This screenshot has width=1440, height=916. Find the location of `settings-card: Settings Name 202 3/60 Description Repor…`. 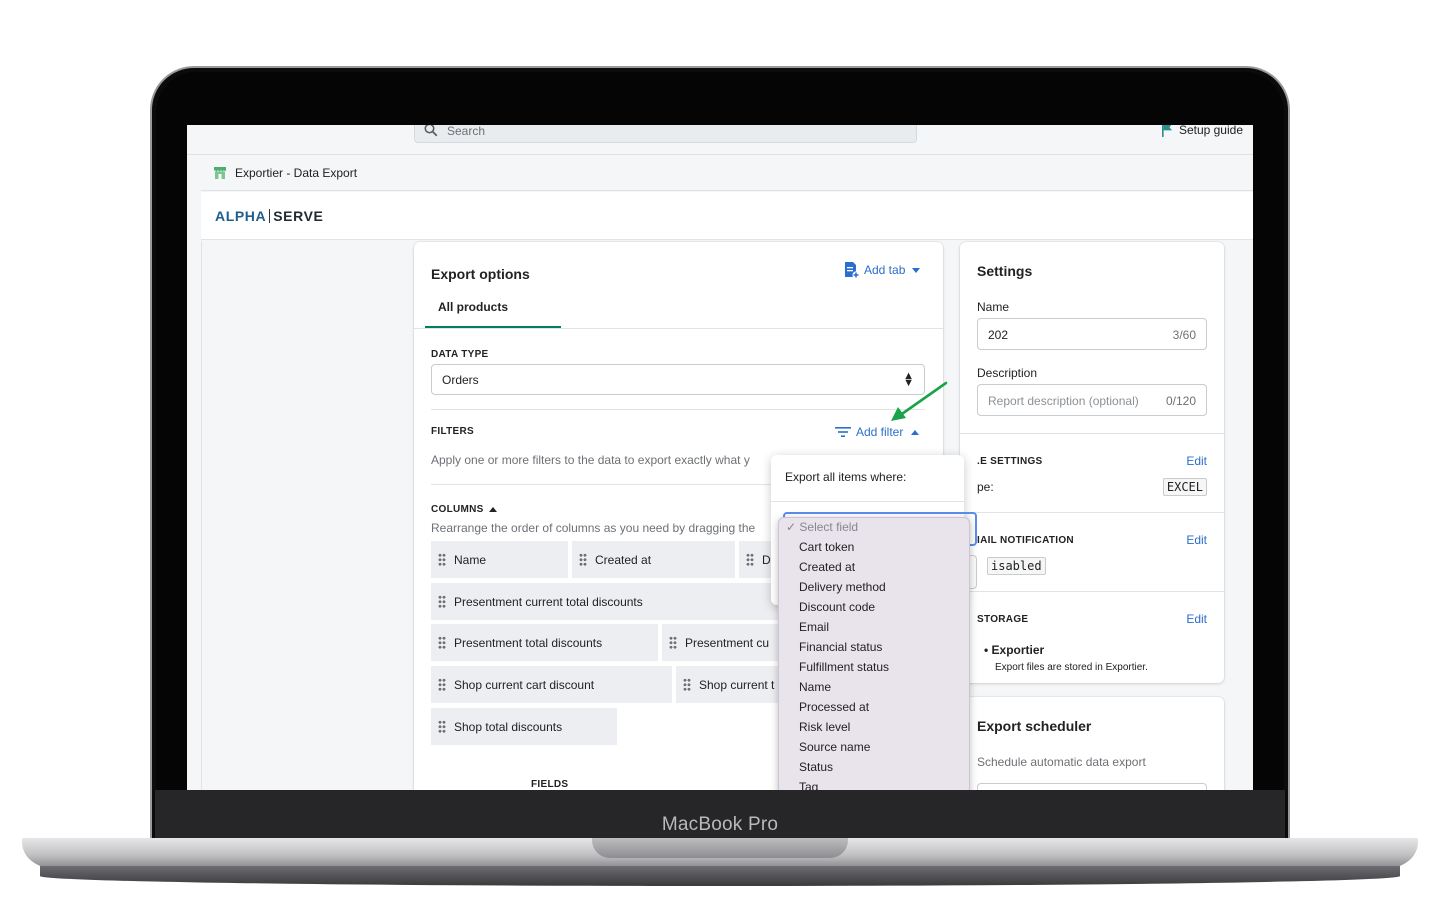

settings-card: Settings Name 202 3/60 Description Repor… is located at coordinates (1092, 462).